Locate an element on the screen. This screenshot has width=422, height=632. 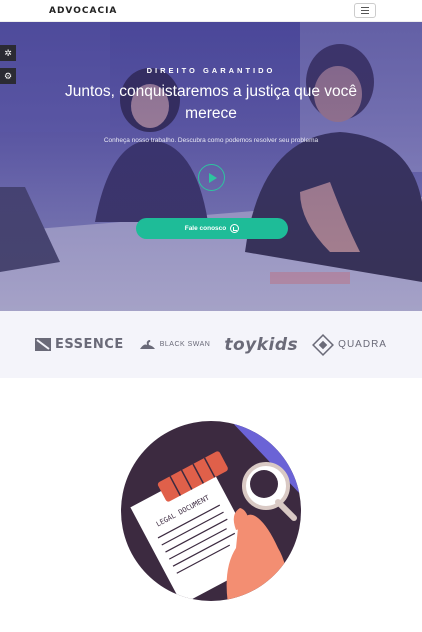
navbar: ADVOCACIA is located at coordinates (211, 11).